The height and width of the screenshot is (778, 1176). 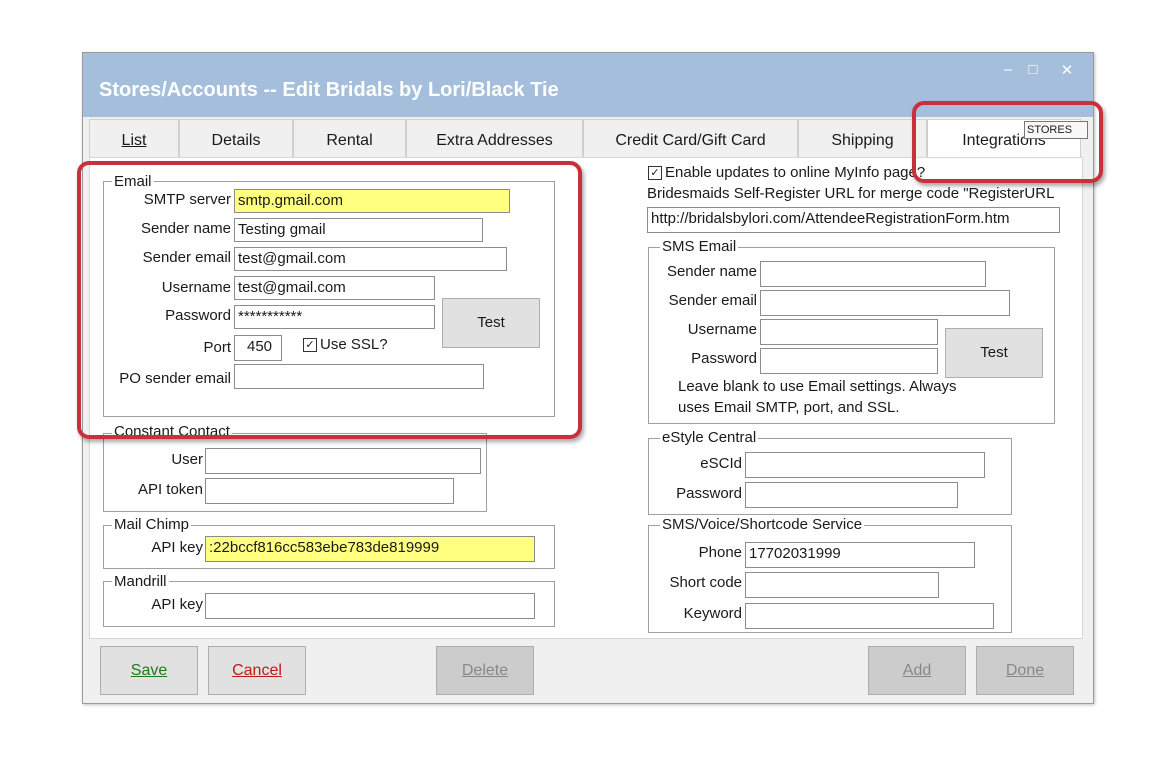 What do you see at coordinates (712, 300) in the screenshot?
I see `sms-sender-email-label: Sender email` at bounding box center [712, 300].